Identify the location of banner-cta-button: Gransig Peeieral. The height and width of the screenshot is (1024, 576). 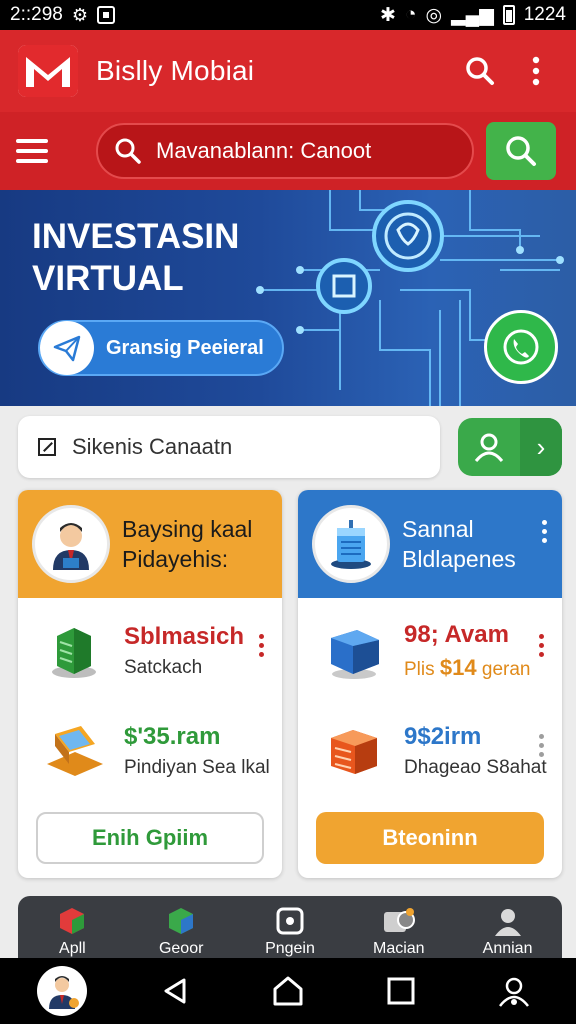
(161, 348).